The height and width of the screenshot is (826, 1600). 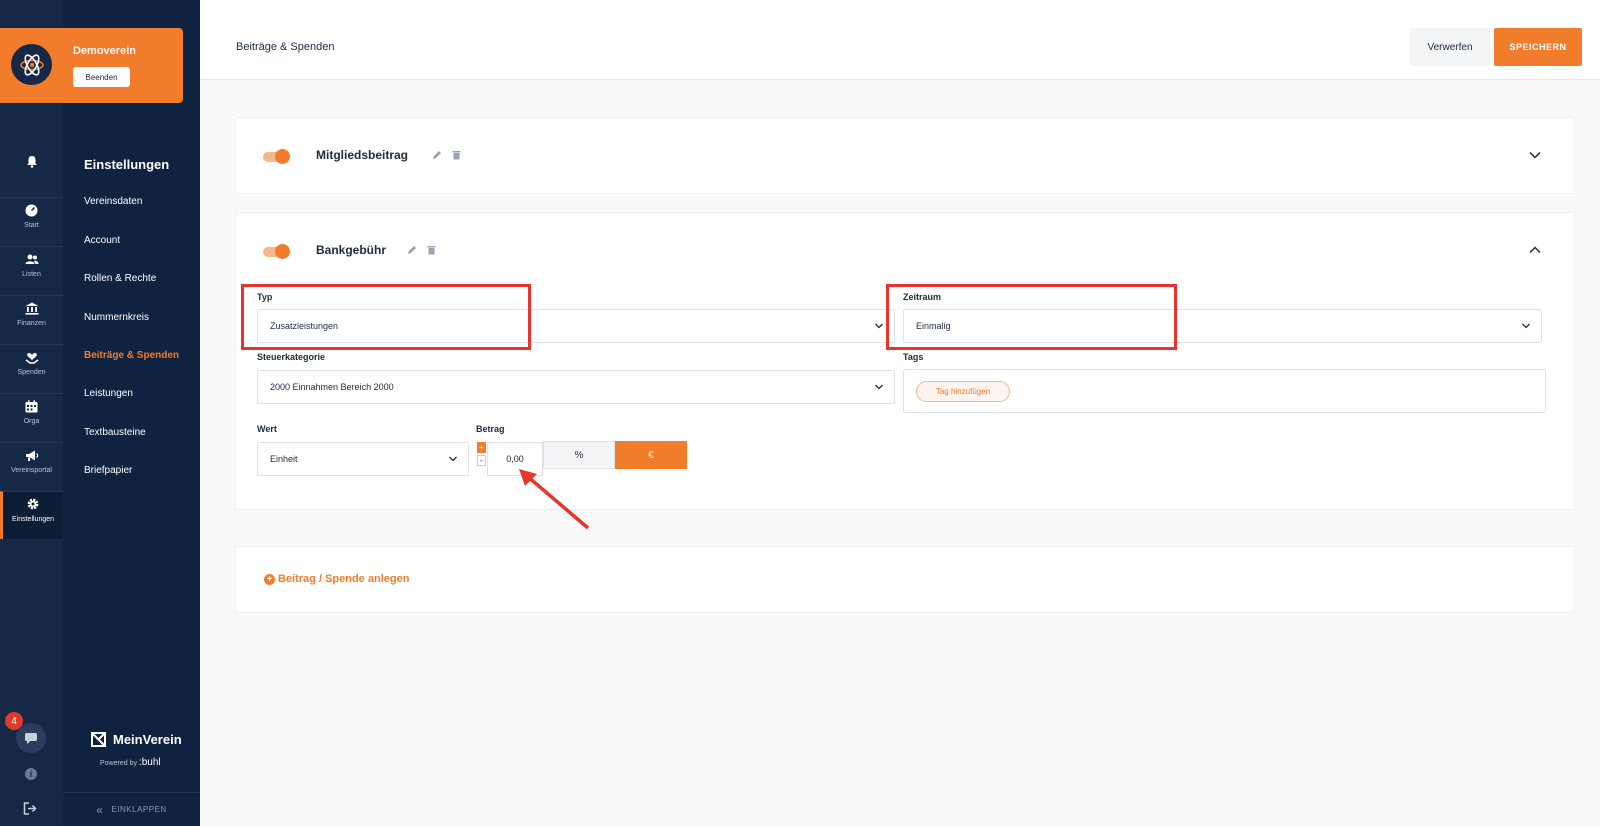 I want to click on amount-stepper: + -, so click(x=481, y=454).